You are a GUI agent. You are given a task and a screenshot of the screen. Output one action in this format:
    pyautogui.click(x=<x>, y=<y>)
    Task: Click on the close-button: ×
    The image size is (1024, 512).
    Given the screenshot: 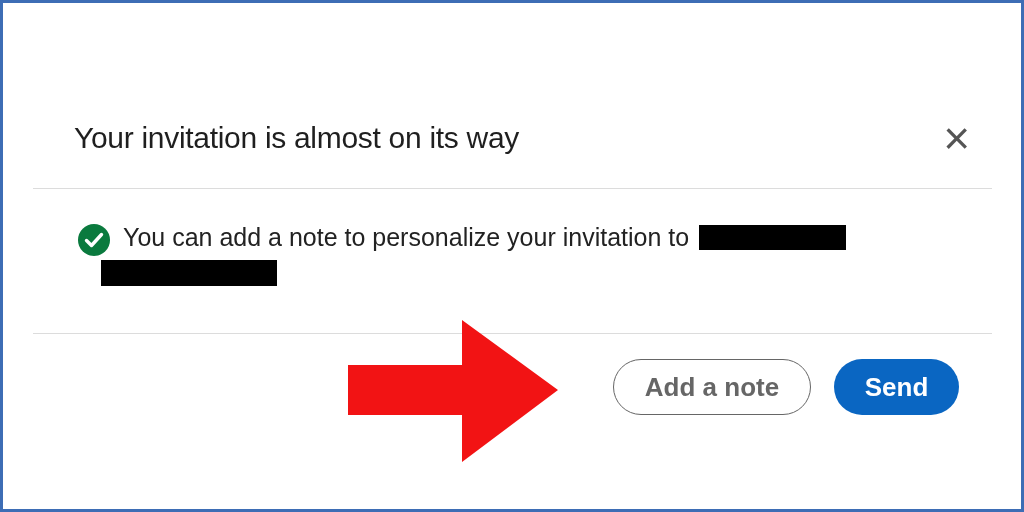 What is the action you would take?
    pyautogui.click(x=956, y=138)
    